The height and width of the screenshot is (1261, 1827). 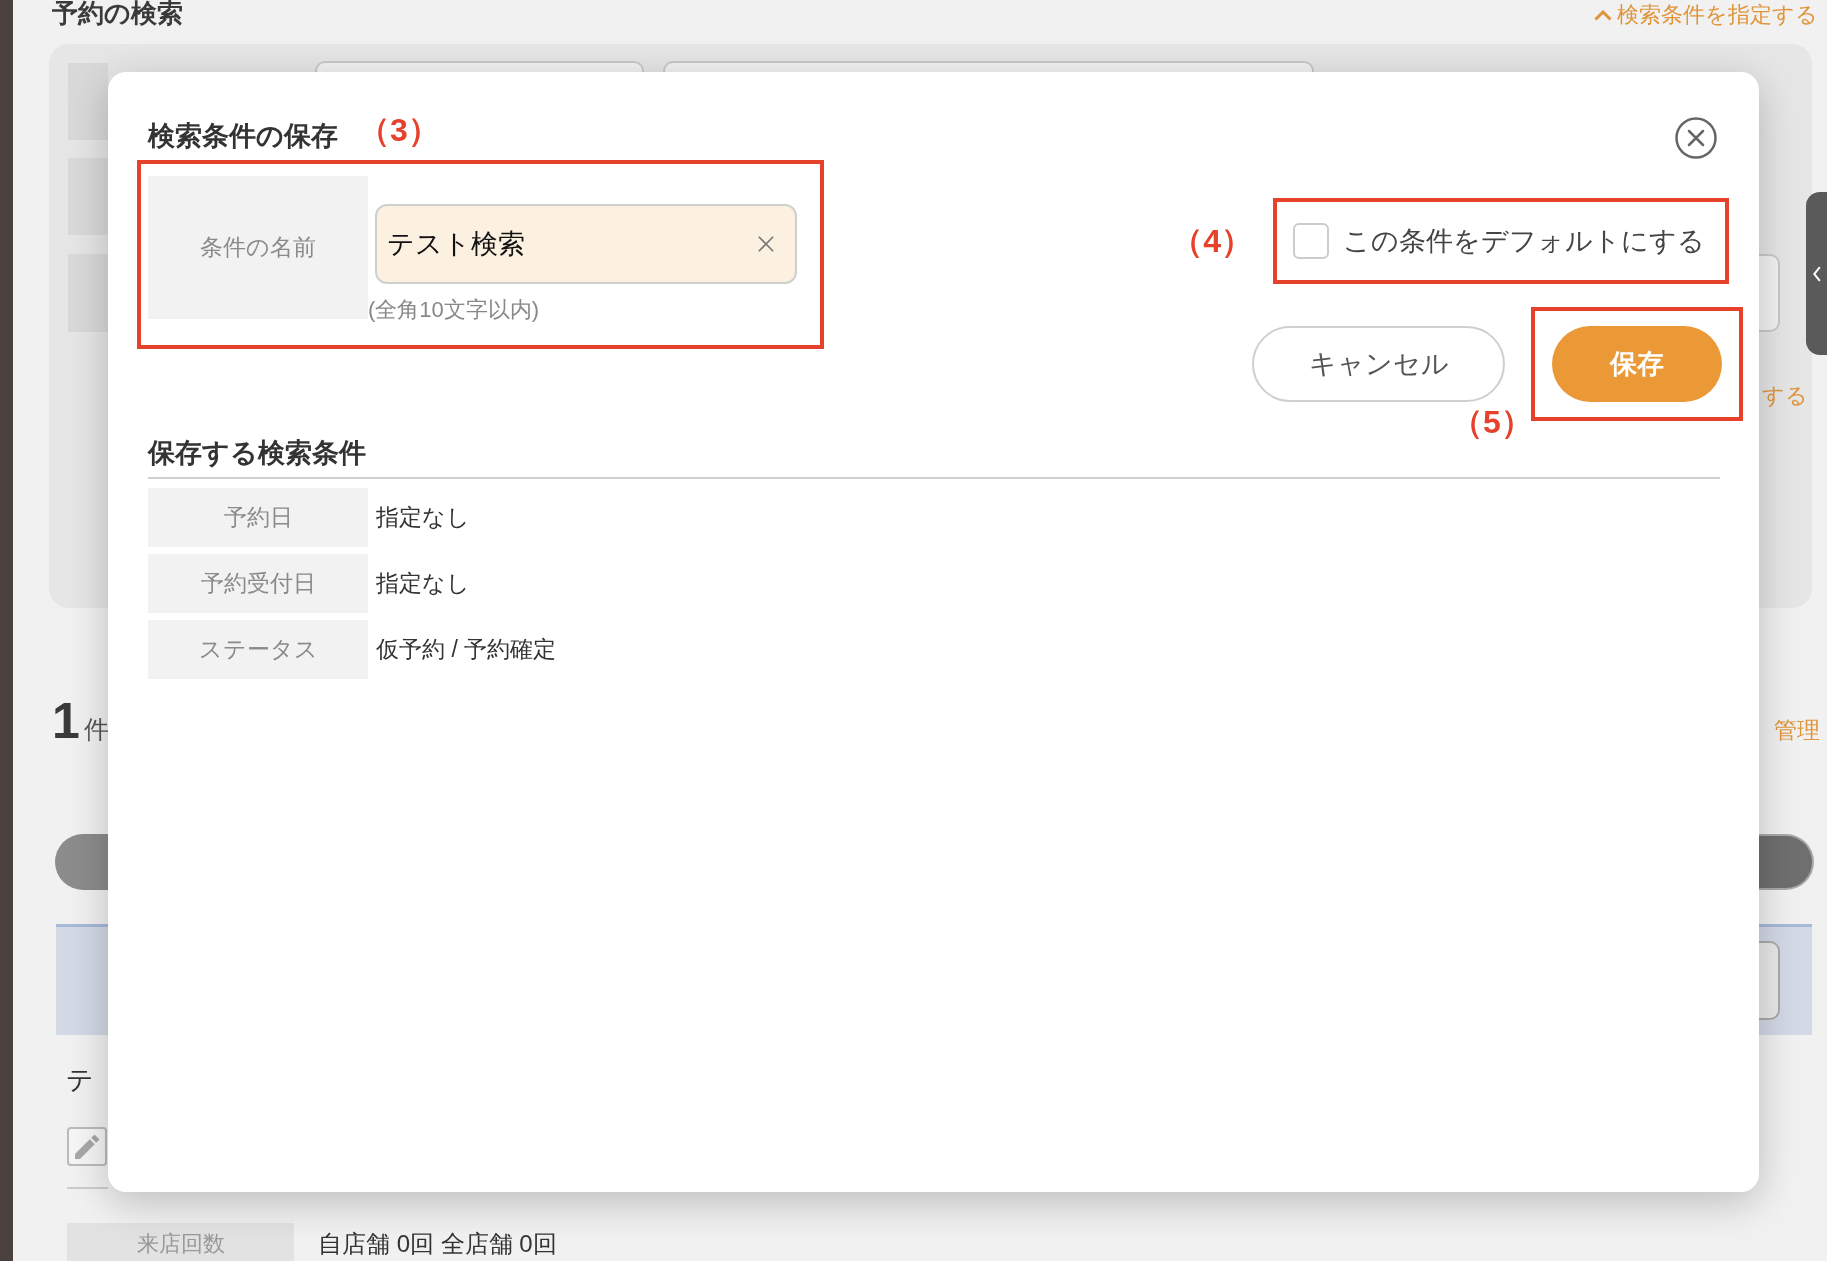 I want to click on panel-link: する, so click(x=1785, y=396).